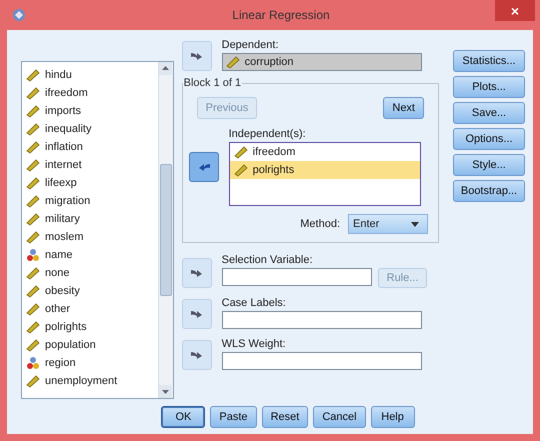 The height and width of the screenshot is (441, 540). Describe the element at coordinates (90, 363) in the screenshot. I see `variable-item: region` at that location.